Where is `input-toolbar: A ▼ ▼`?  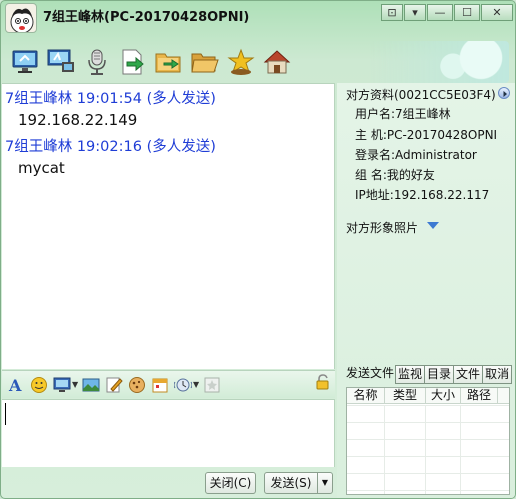
input-toolbar: A ▼ ▼ is located at coordinates (168, 384).